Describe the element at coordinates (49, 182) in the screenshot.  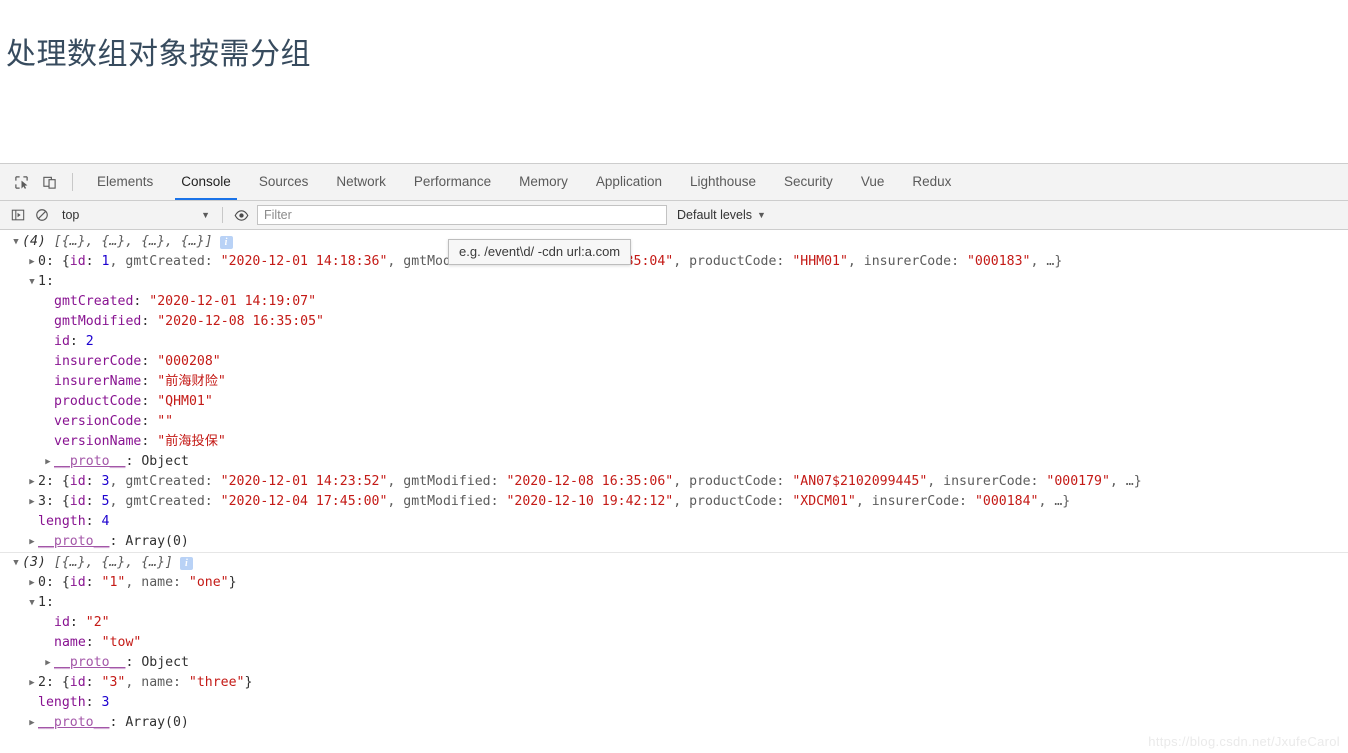
I see `device-toolbar-icon` at that location.